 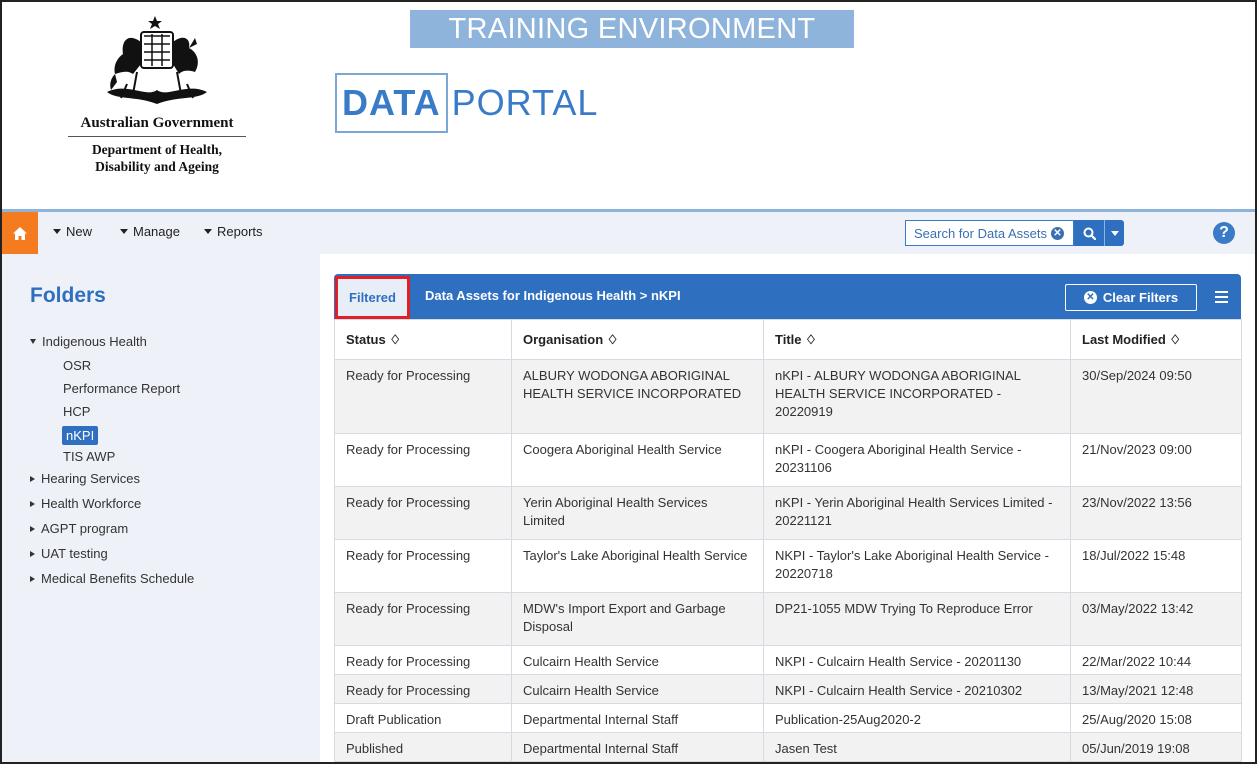 What do you see at coordinates (1156, 513) in the screenshot?
I see `cell-last-modified: 23/Nov/2022 13:56` at bounding box center [1156, 513].